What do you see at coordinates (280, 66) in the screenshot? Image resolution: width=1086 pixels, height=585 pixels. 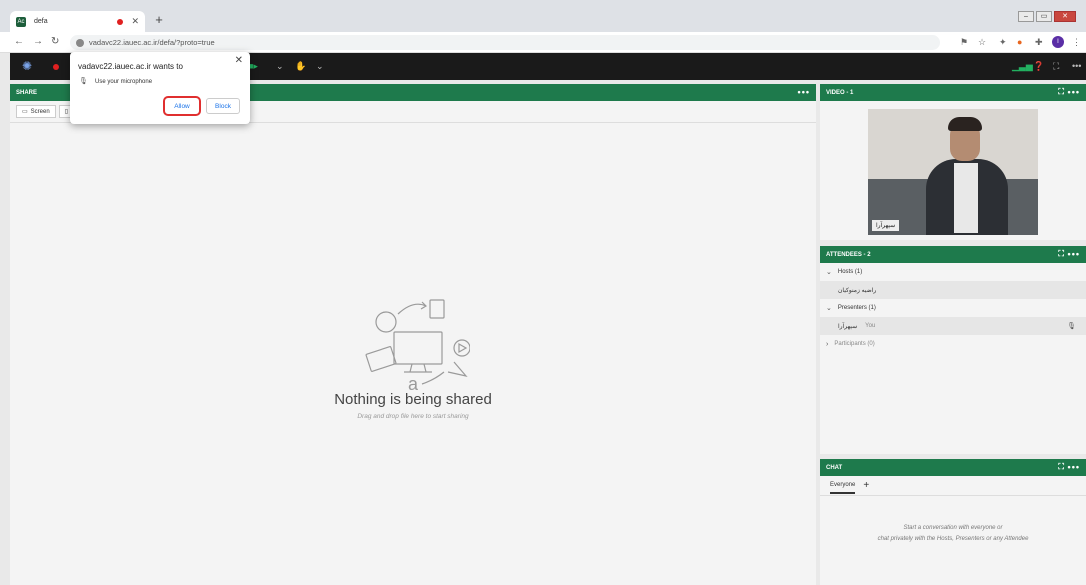 I see `camera-dropdown-icon: ⌄` at bounding box center [280, 66].